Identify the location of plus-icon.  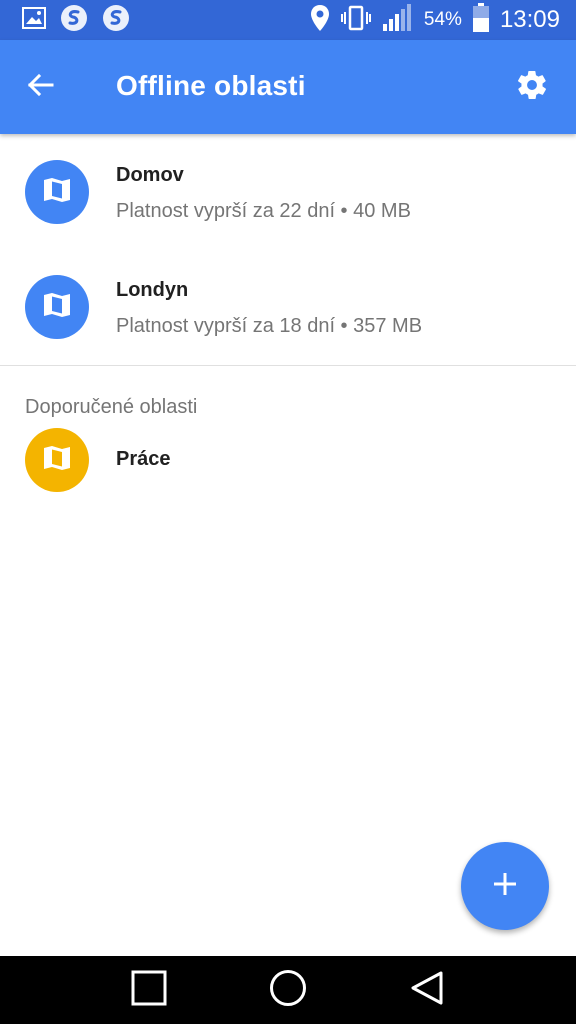
(505, 886).